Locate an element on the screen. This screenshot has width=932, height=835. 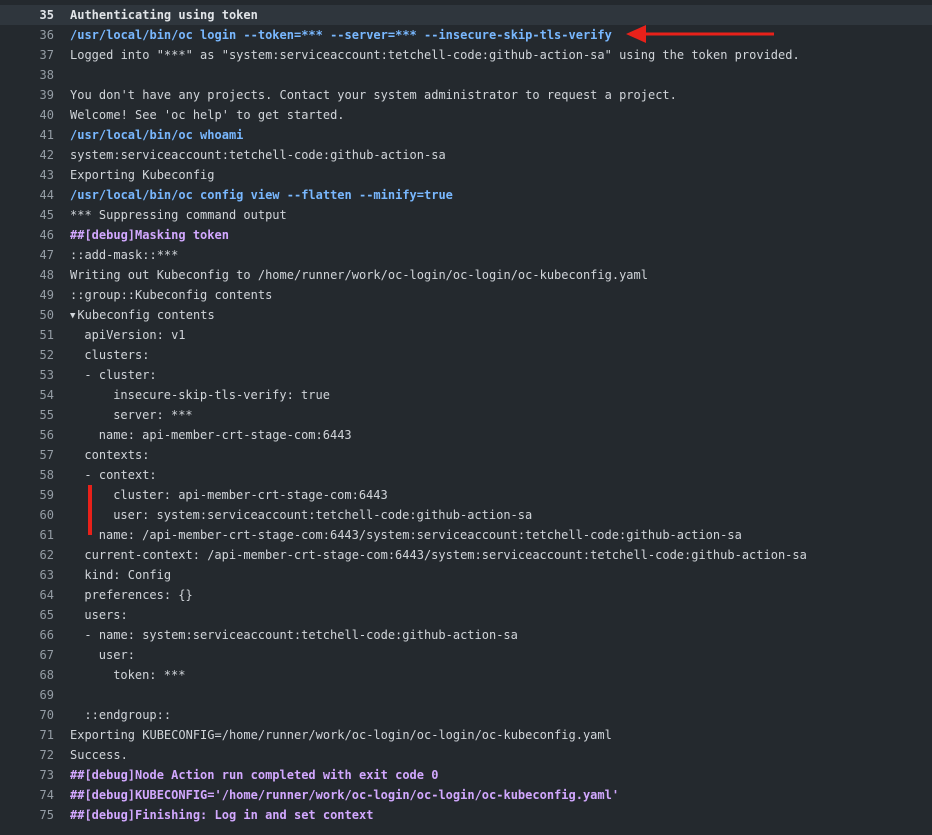
log-line: 52 clusters: is located at coordinates (466, 355).